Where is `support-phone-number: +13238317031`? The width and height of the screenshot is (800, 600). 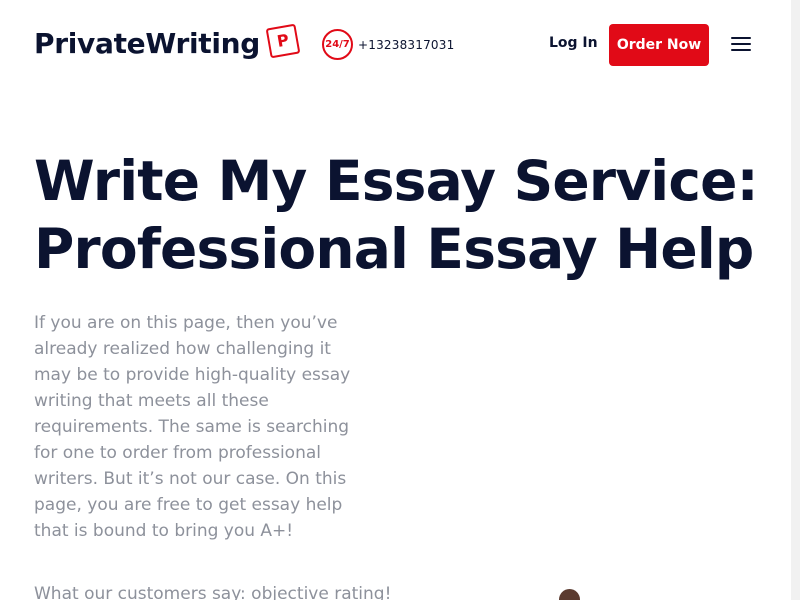 support-phone-number: +13238317031 is located at coordinates (406, 44).